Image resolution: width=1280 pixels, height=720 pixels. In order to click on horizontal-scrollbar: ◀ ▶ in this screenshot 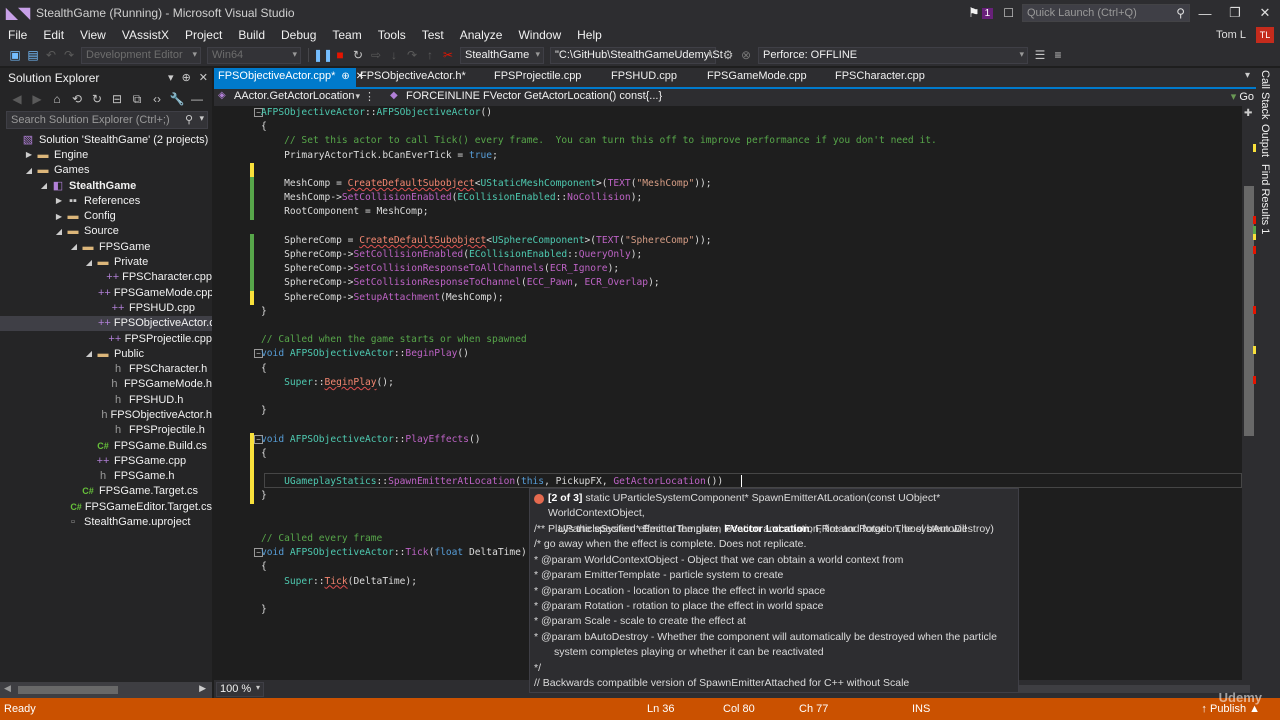, I will do `click(106, 690)`.